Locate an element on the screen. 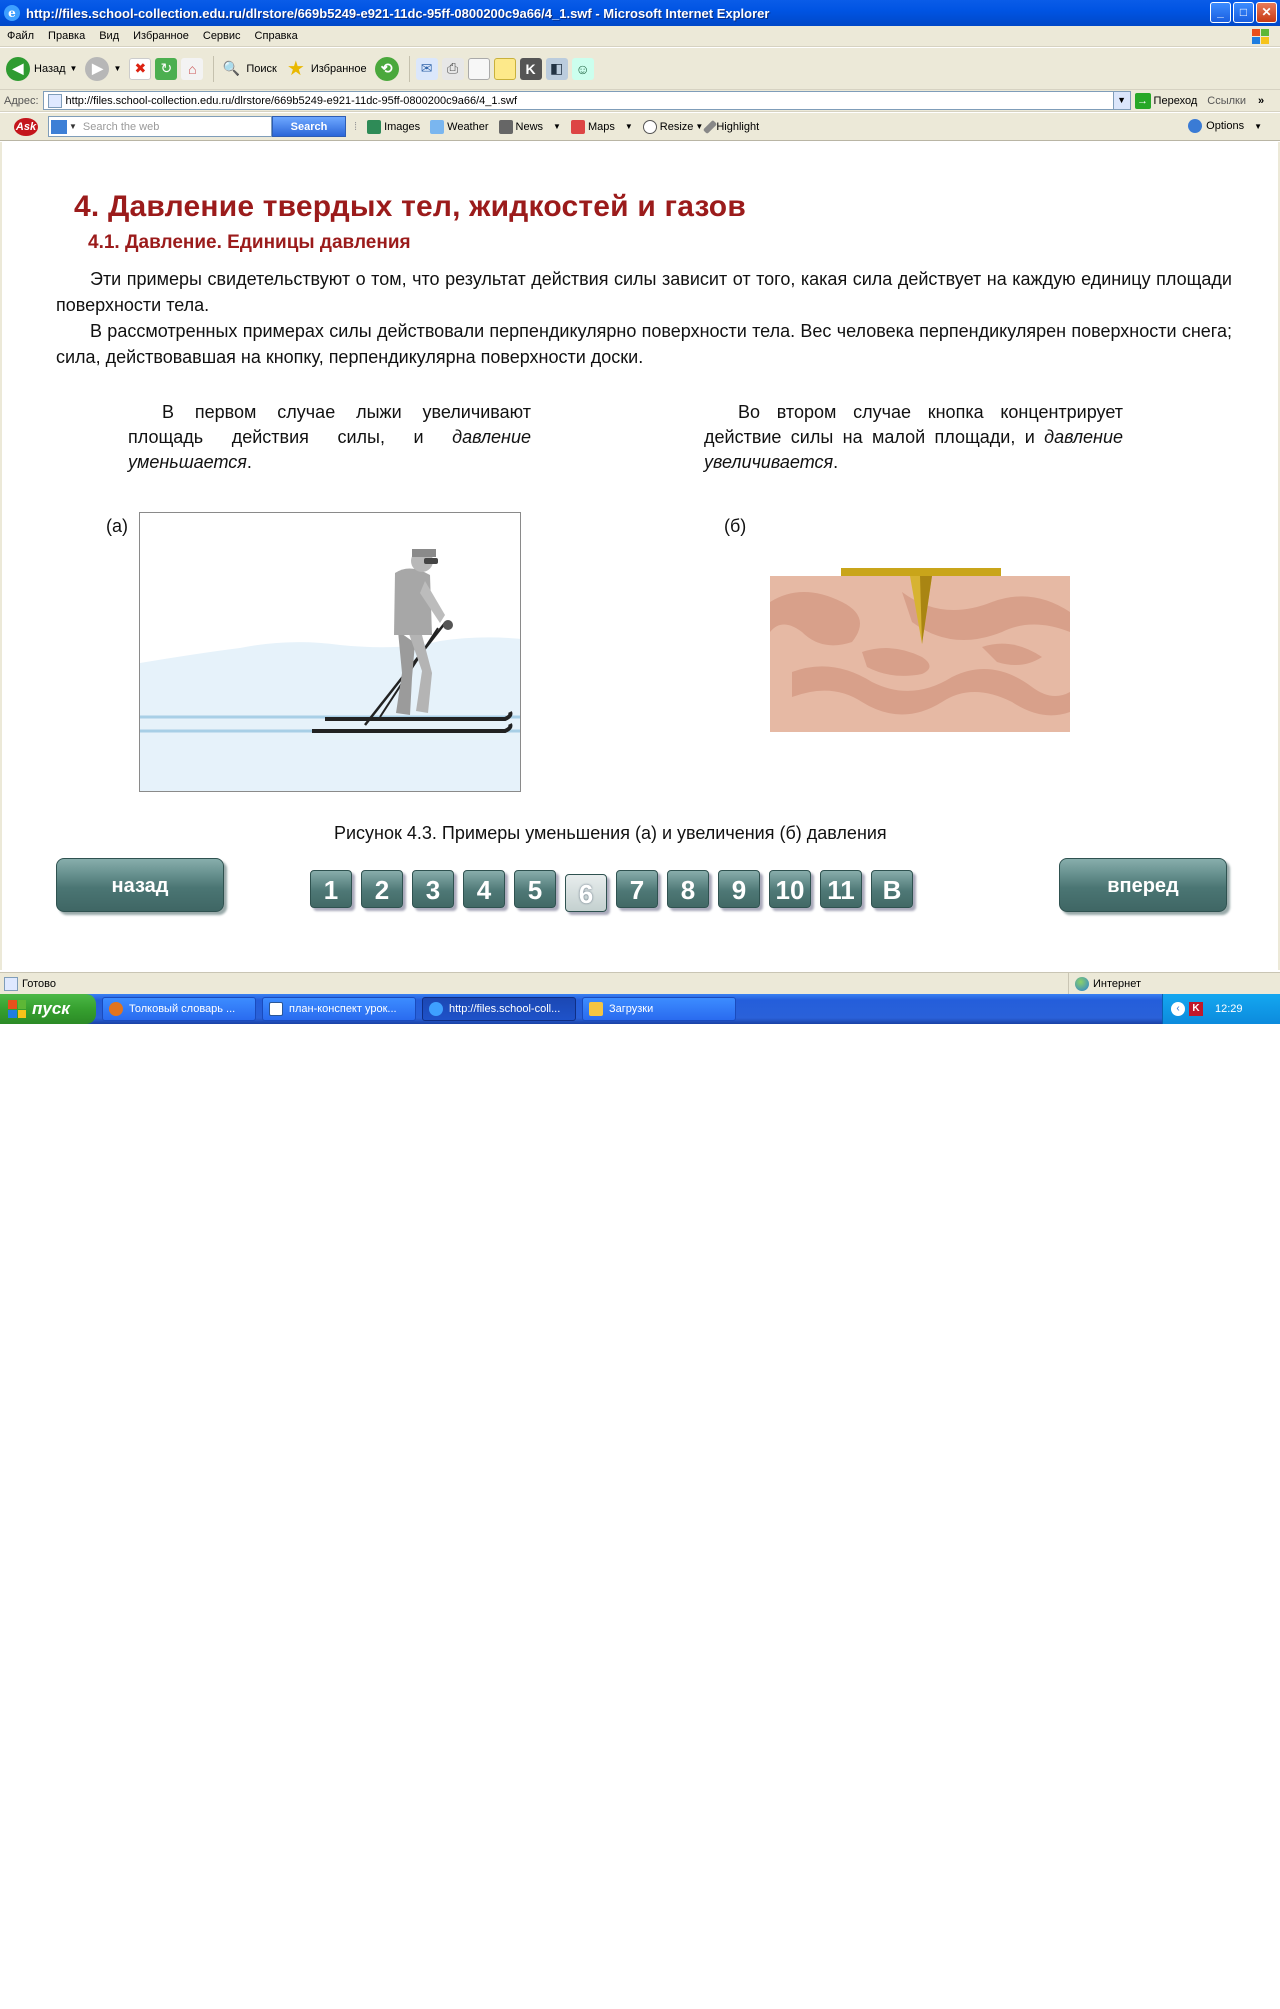  research-icon: ◧ is located at coordinates (556, 68).